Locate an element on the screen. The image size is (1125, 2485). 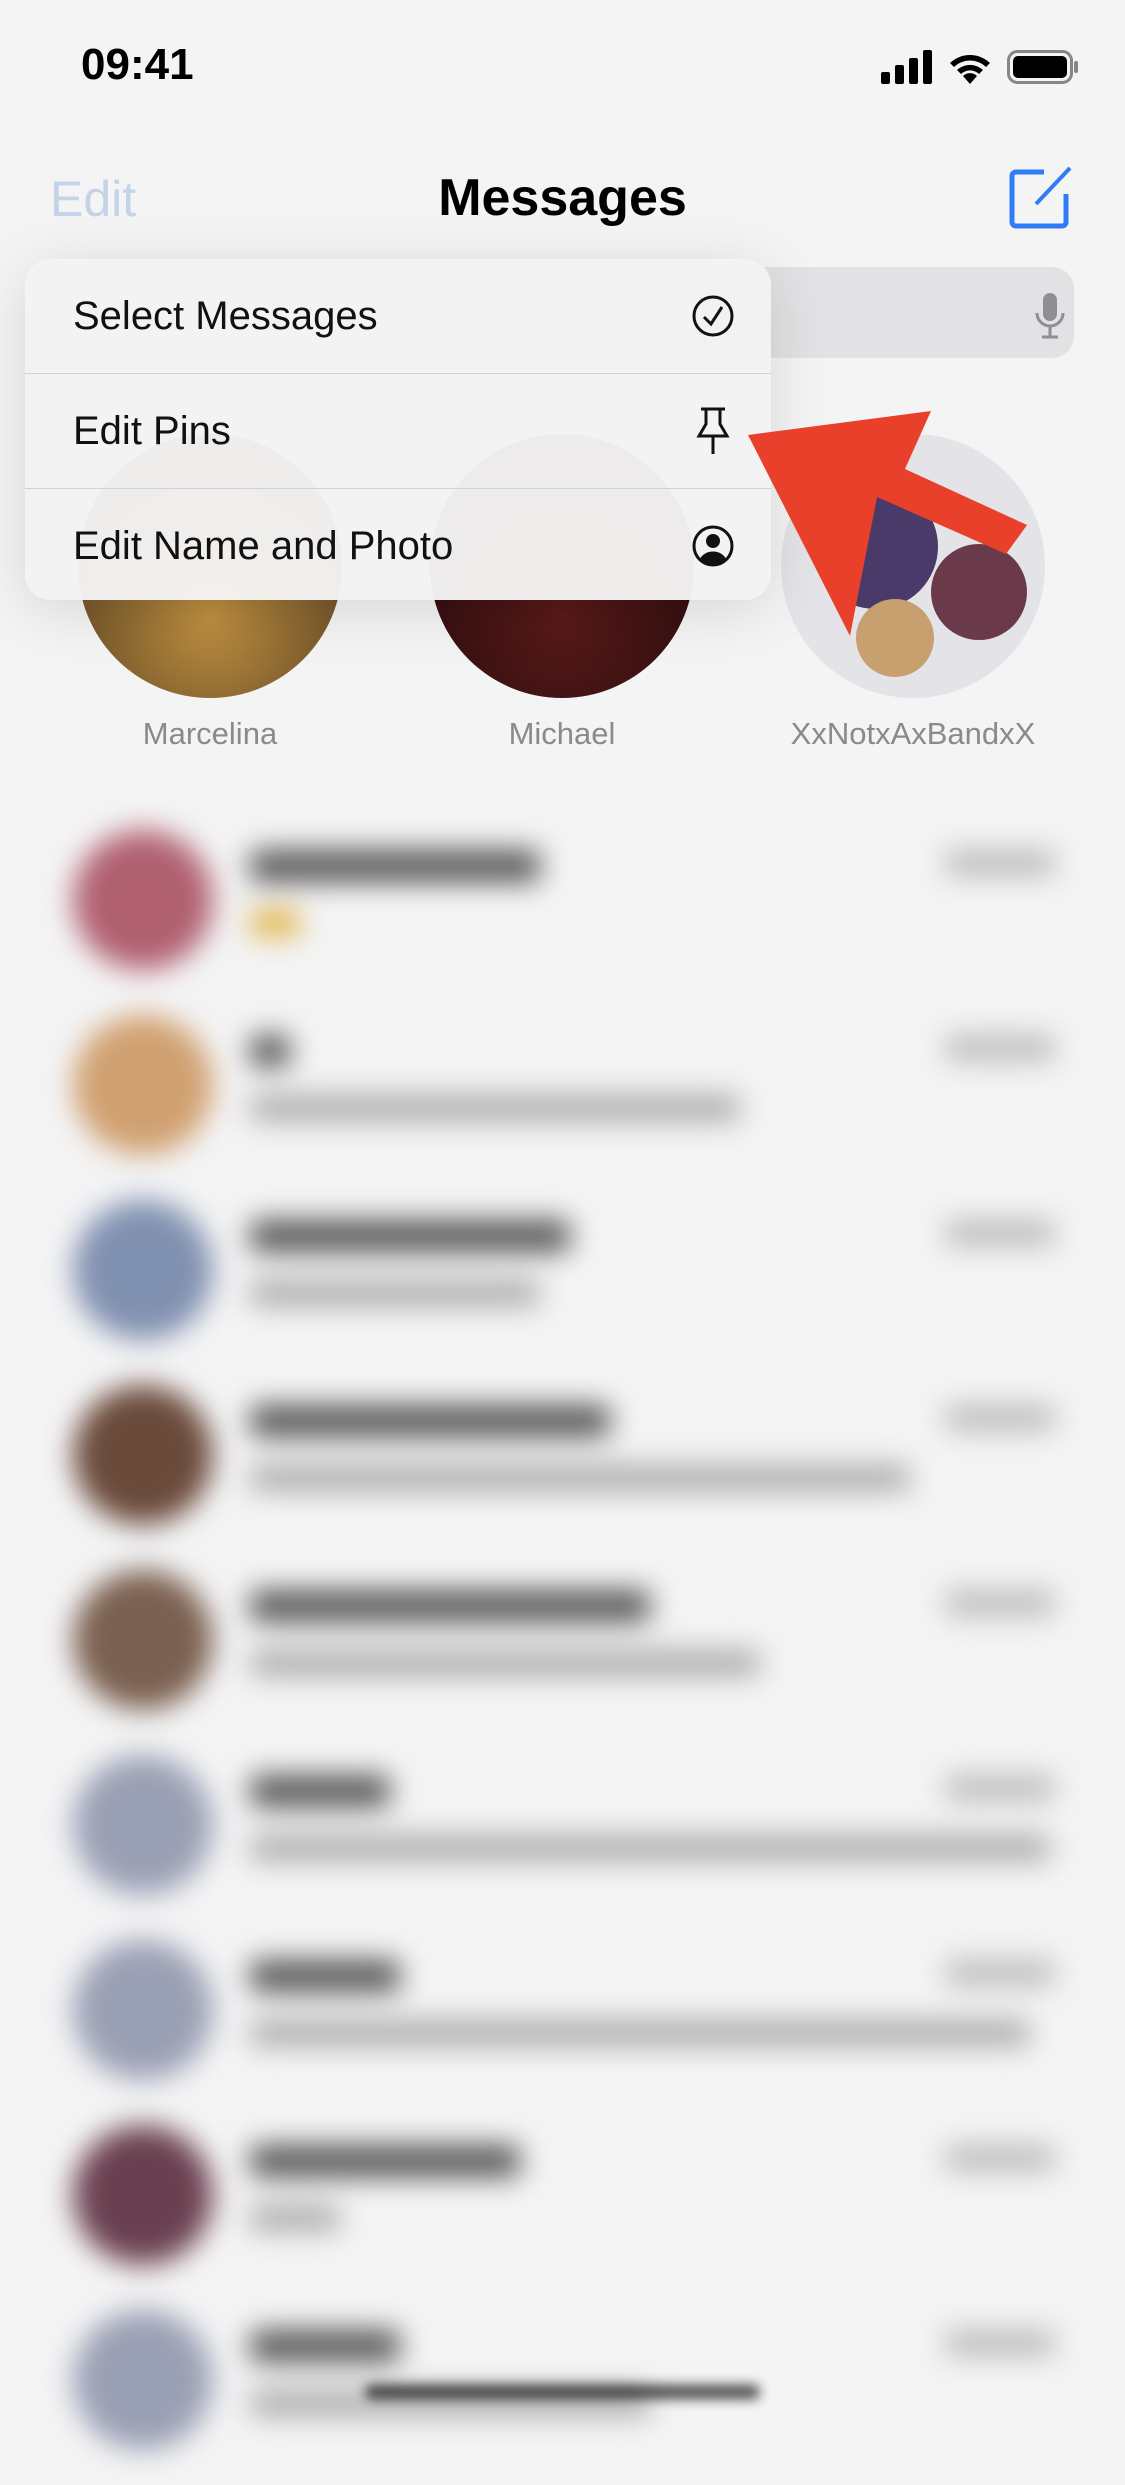
red-arrow-icon is located at coordinates (887, 523).